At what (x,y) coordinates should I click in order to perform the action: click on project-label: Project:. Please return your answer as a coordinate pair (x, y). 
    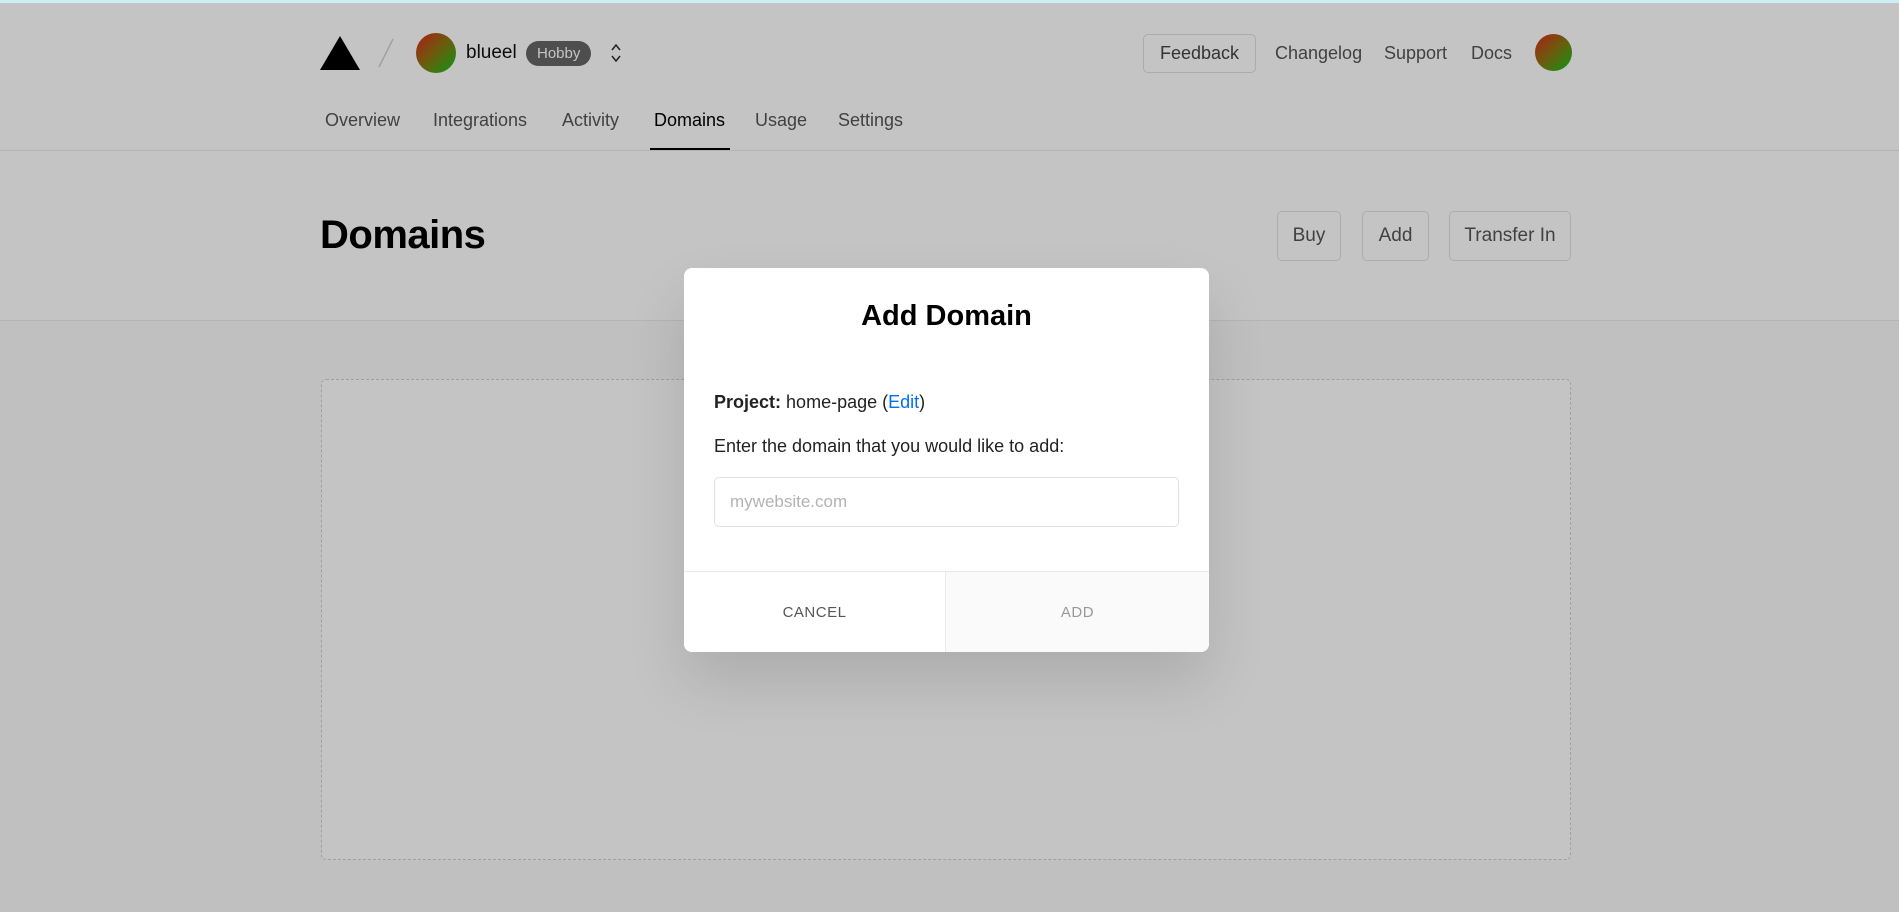
    Looking at the image, I should click on (748, 402).